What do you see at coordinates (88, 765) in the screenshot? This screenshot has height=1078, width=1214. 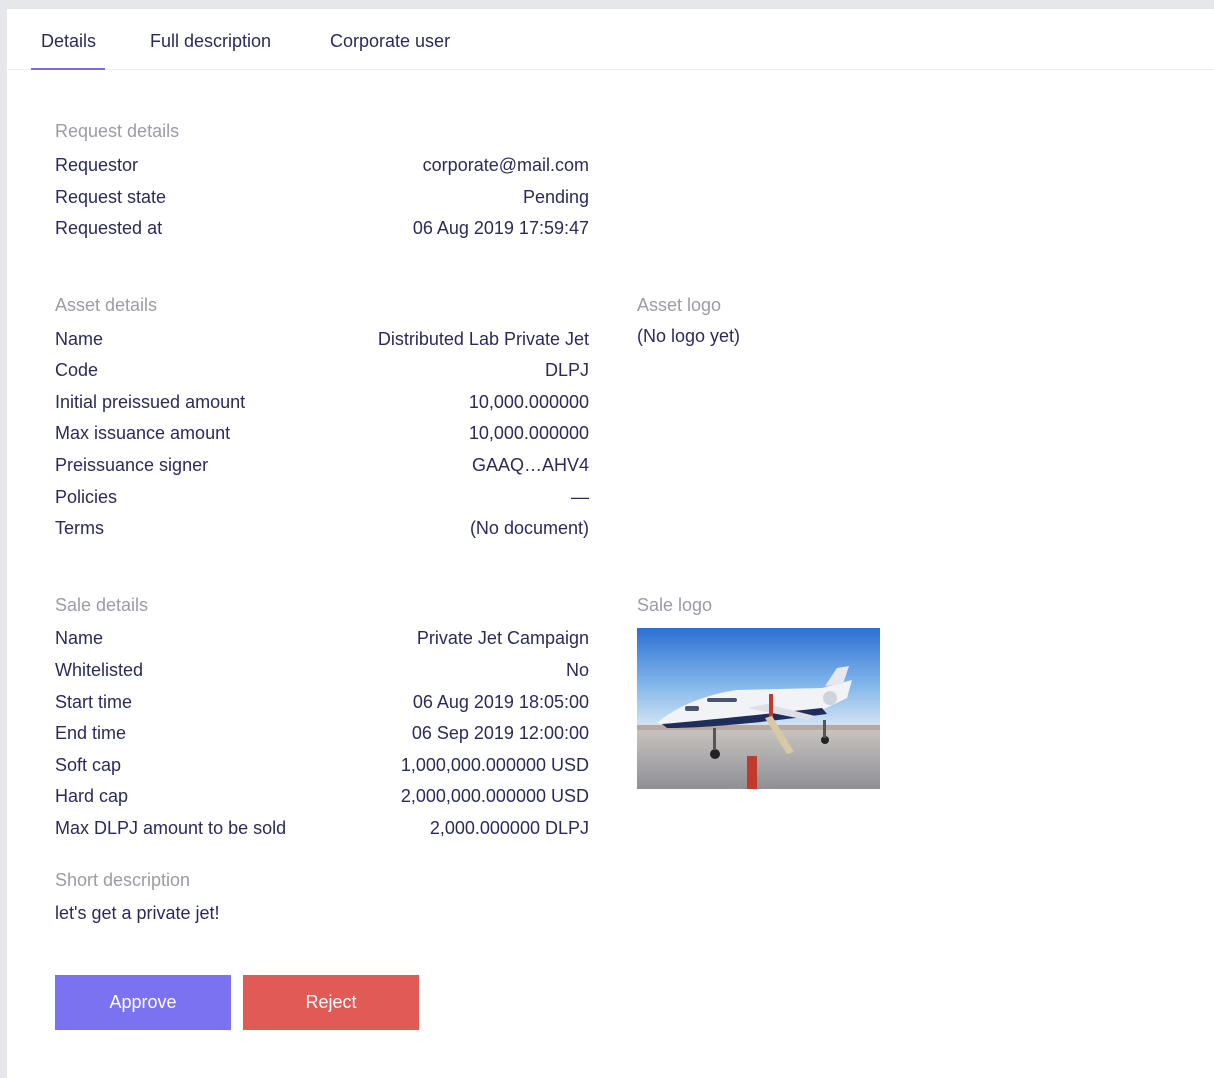 I see `soft-cap-label: Soft cap` at bounding box center [88, 765].